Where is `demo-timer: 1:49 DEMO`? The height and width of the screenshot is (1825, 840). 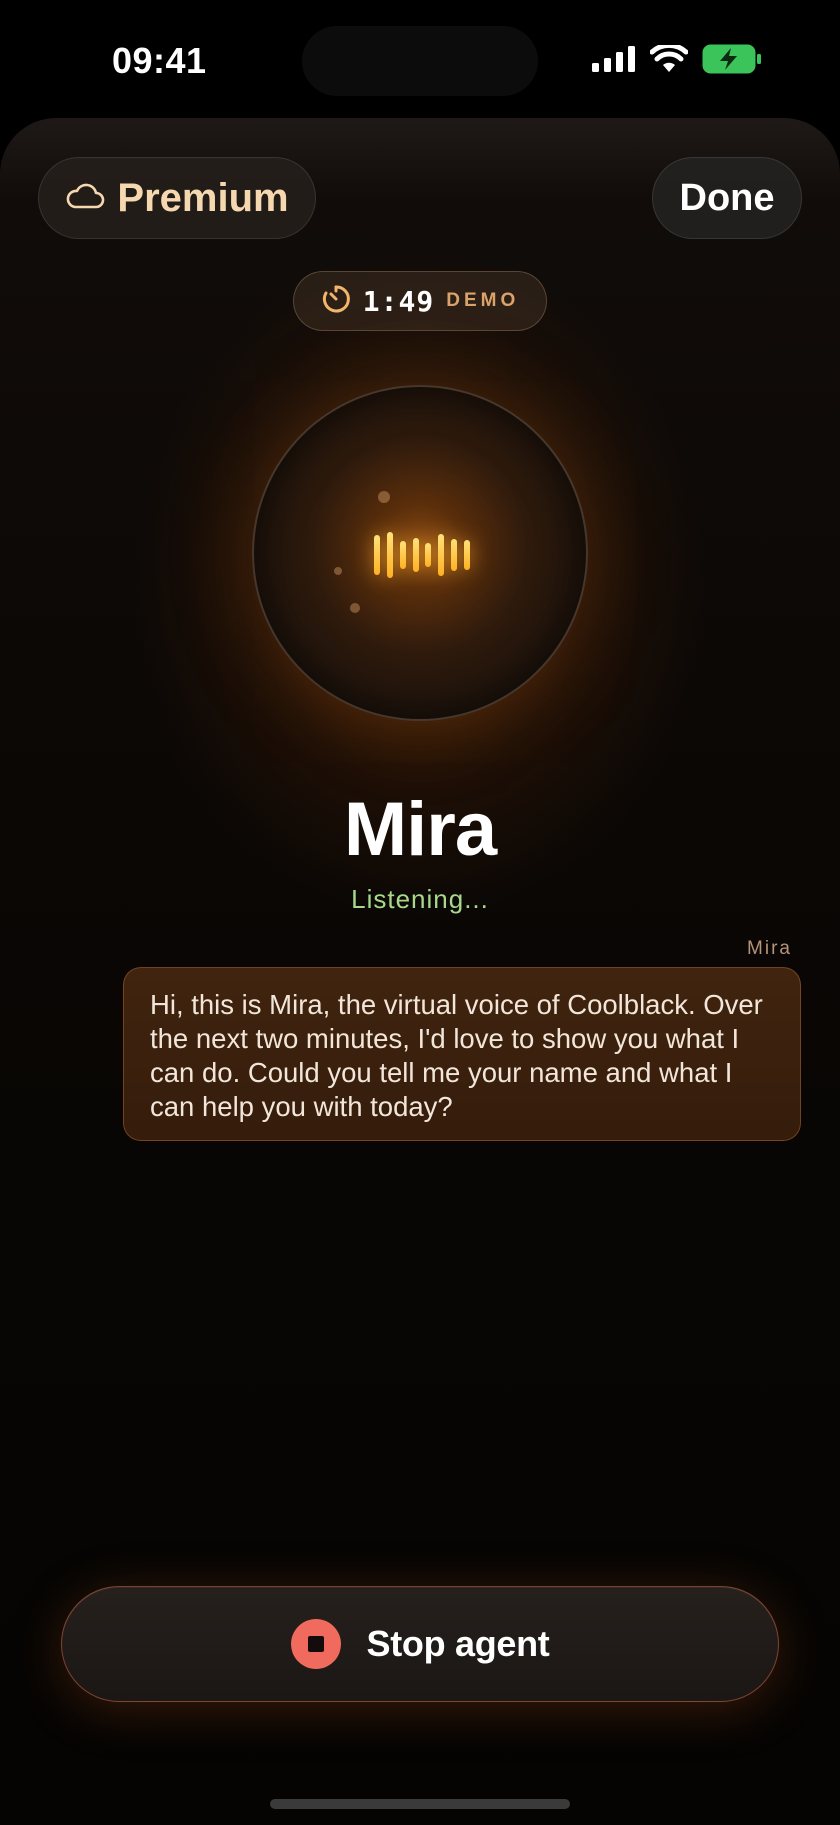 demo-timer: 1:49 DEMO is located at coordinates (420, 301).